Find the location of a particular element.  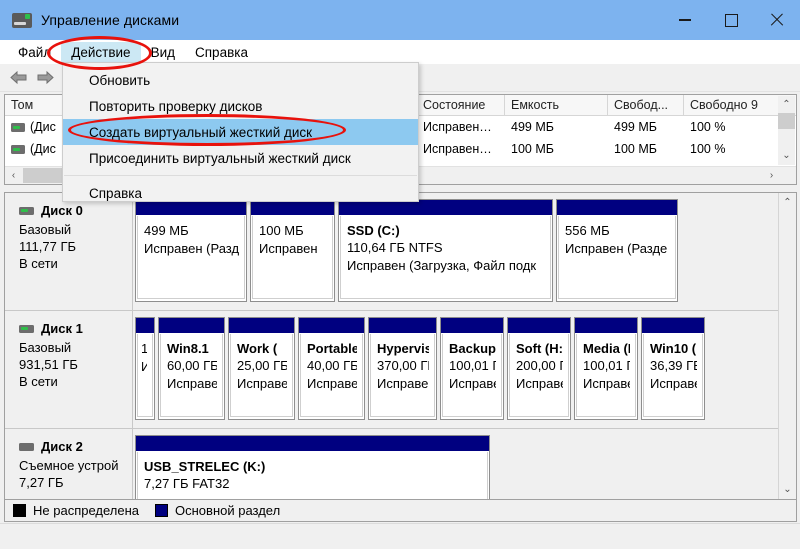

back-button is located at coordinates (19, 78).